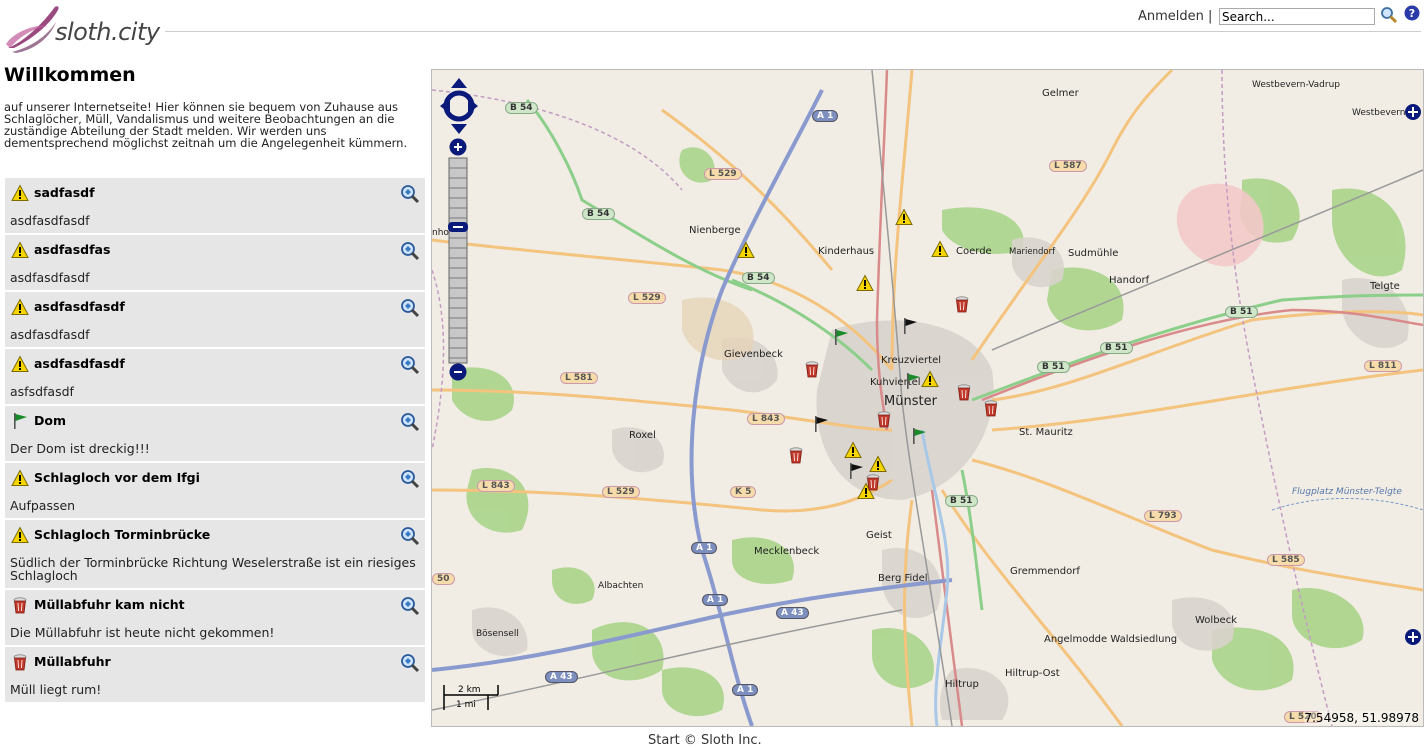  What do you see at coordinates (472, 698) in the screenshot?
I see `scale-bar: 2 km 1 mi` at bounding box center [472, 698].